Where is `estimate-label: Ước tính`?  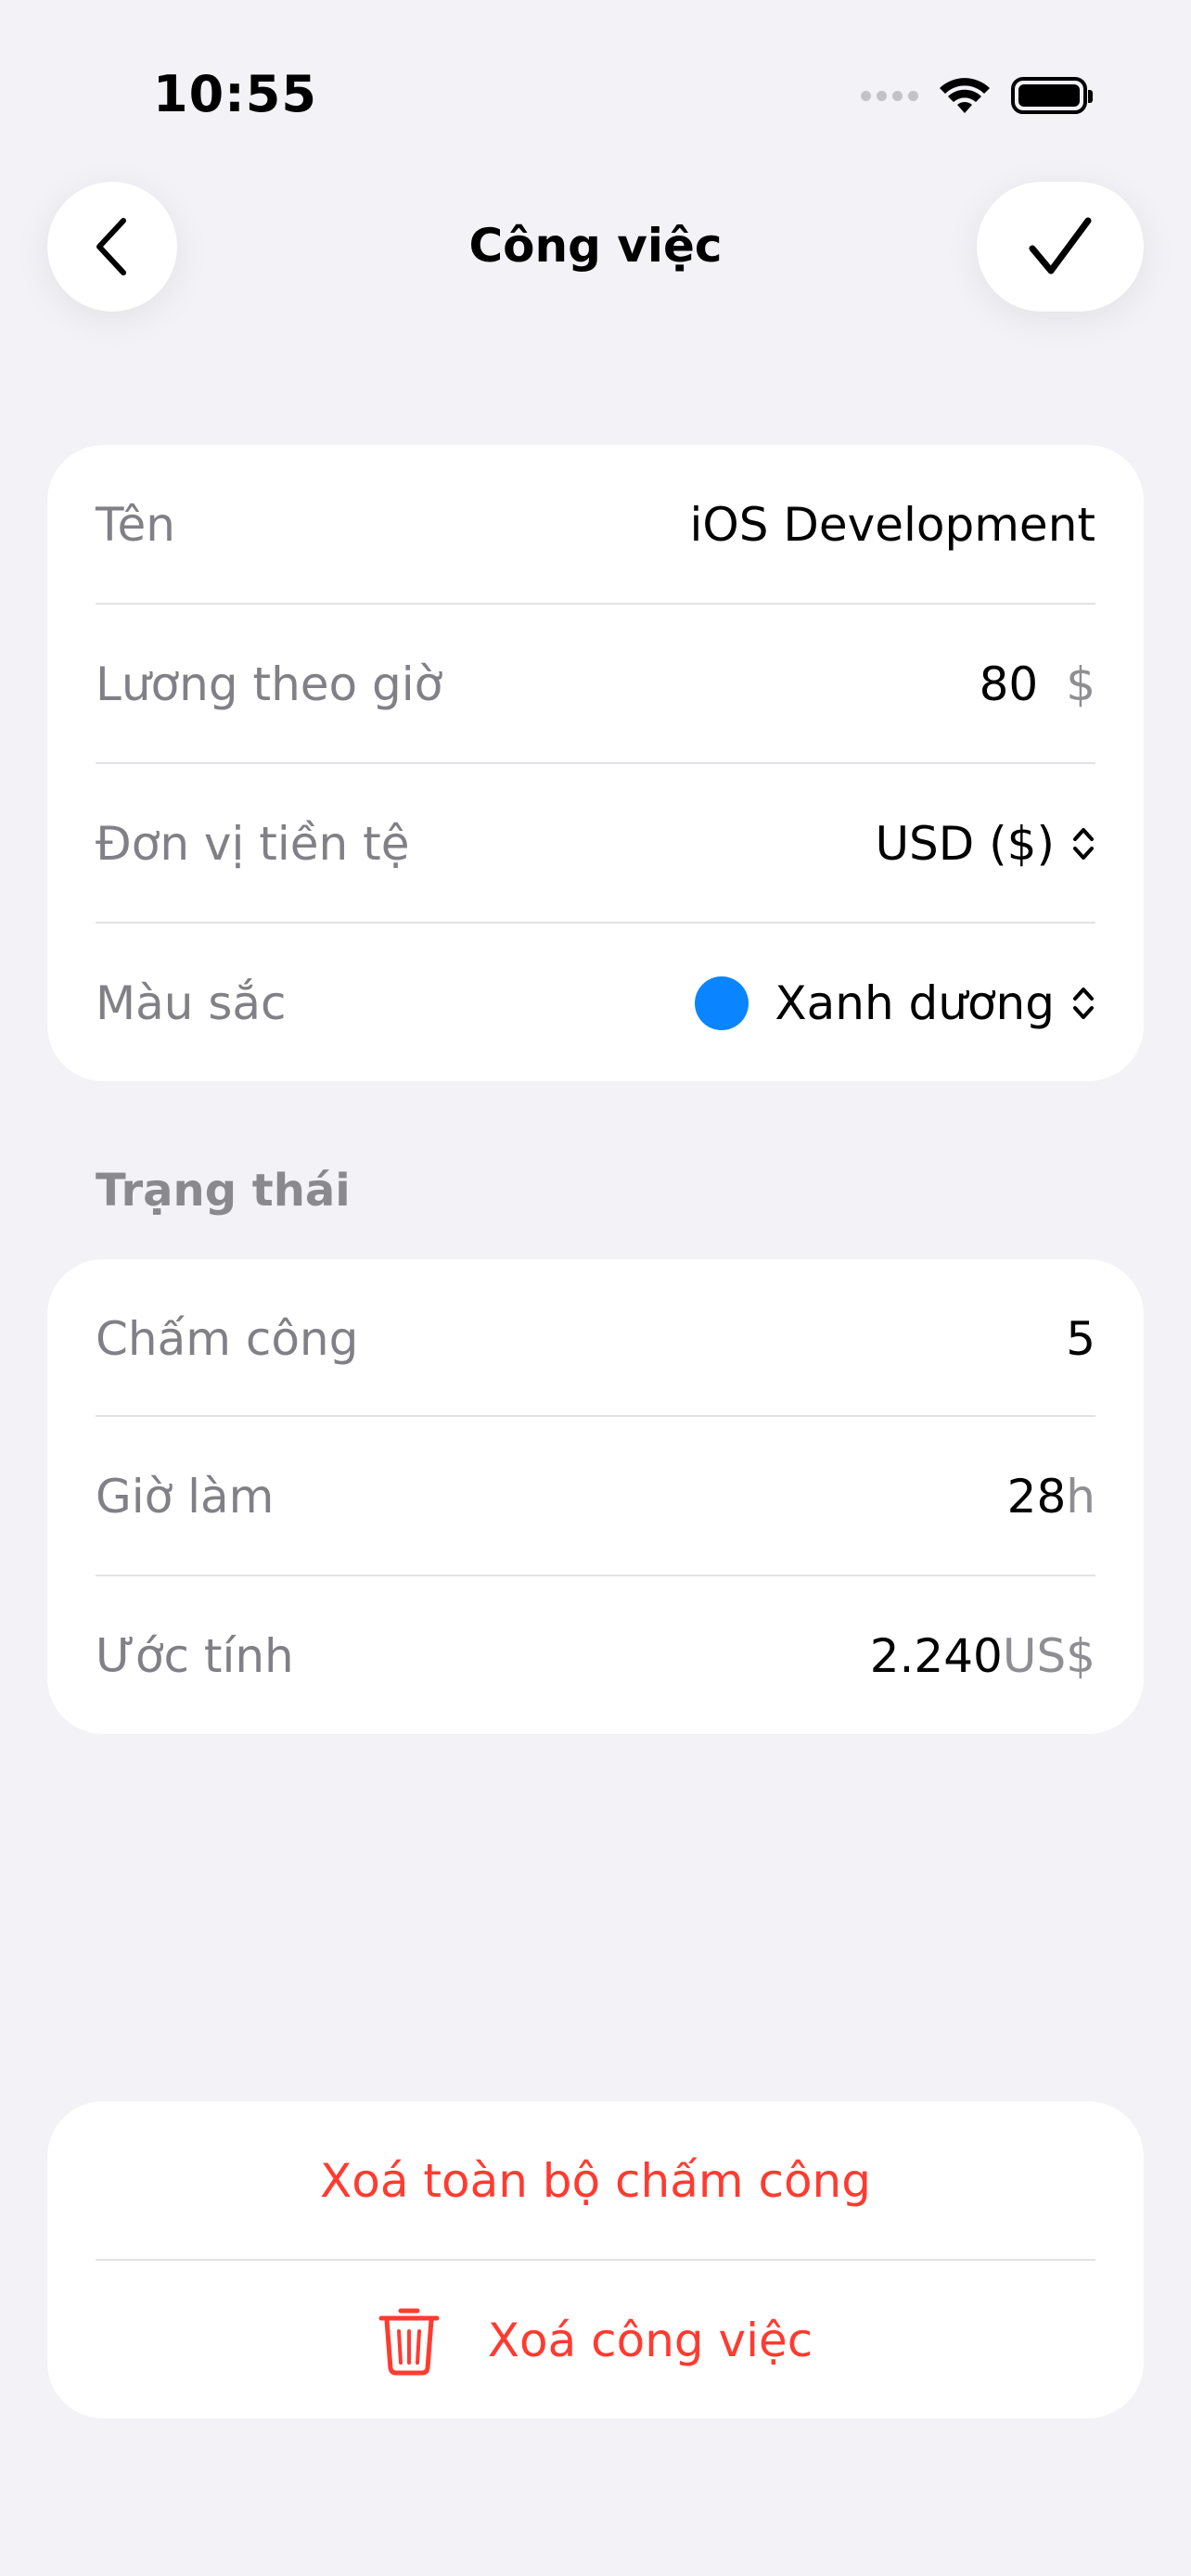
estimate-label: Ước tính is located at coordinates (195, 1655).